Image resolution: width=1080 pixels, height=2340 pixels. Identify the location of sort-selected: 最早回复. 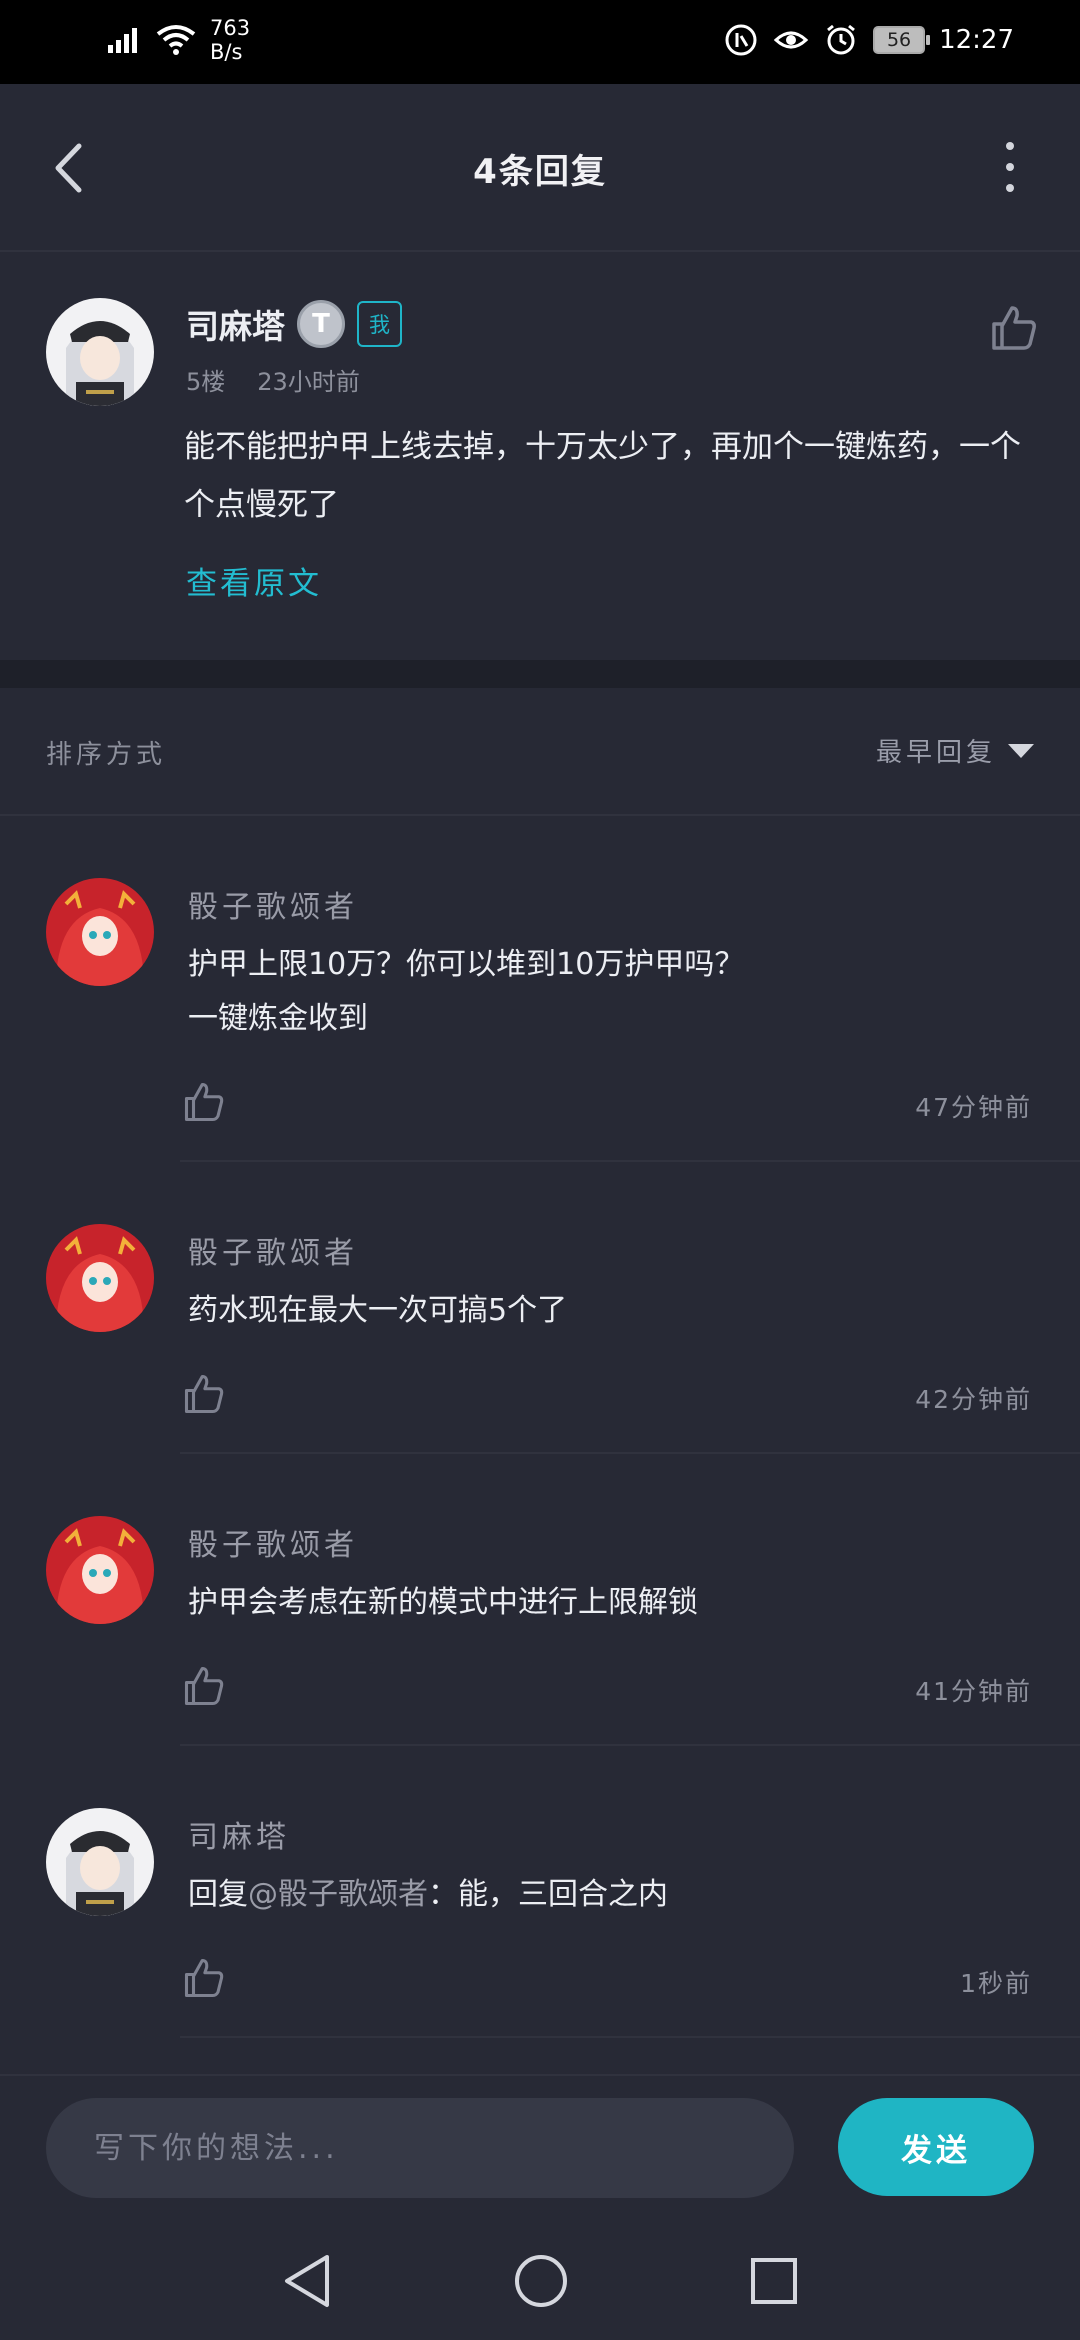
(935, 753).